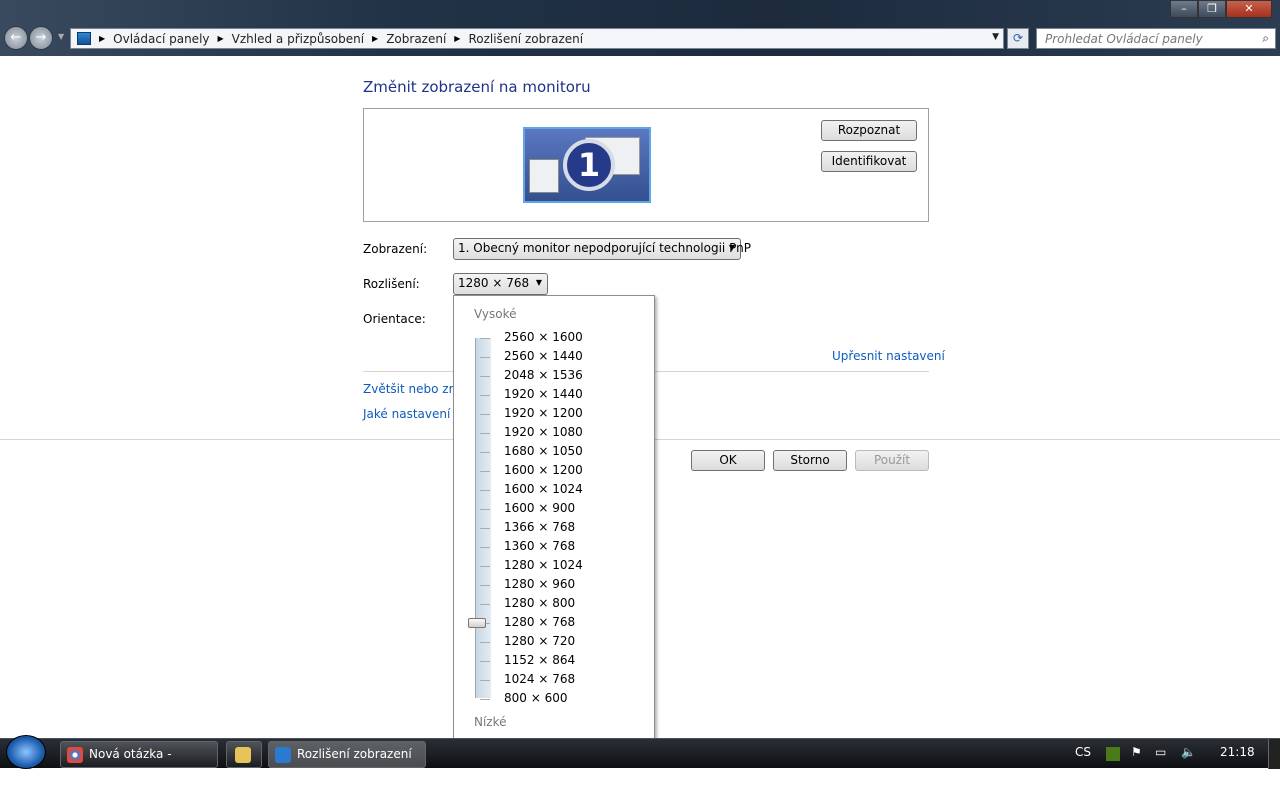  I want to click on taskbar-item-display: Rozlišení zobrazení, so click(347, 754).